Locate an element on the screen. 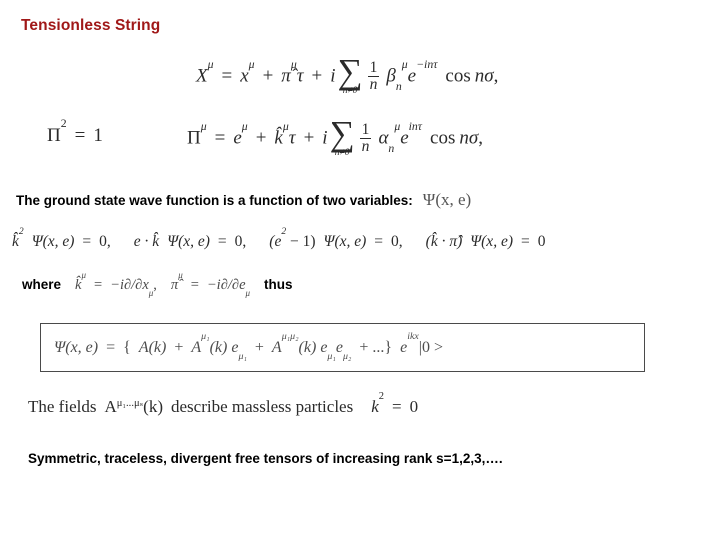  eq-X-plus2: + is located at coordinates (317, 76).